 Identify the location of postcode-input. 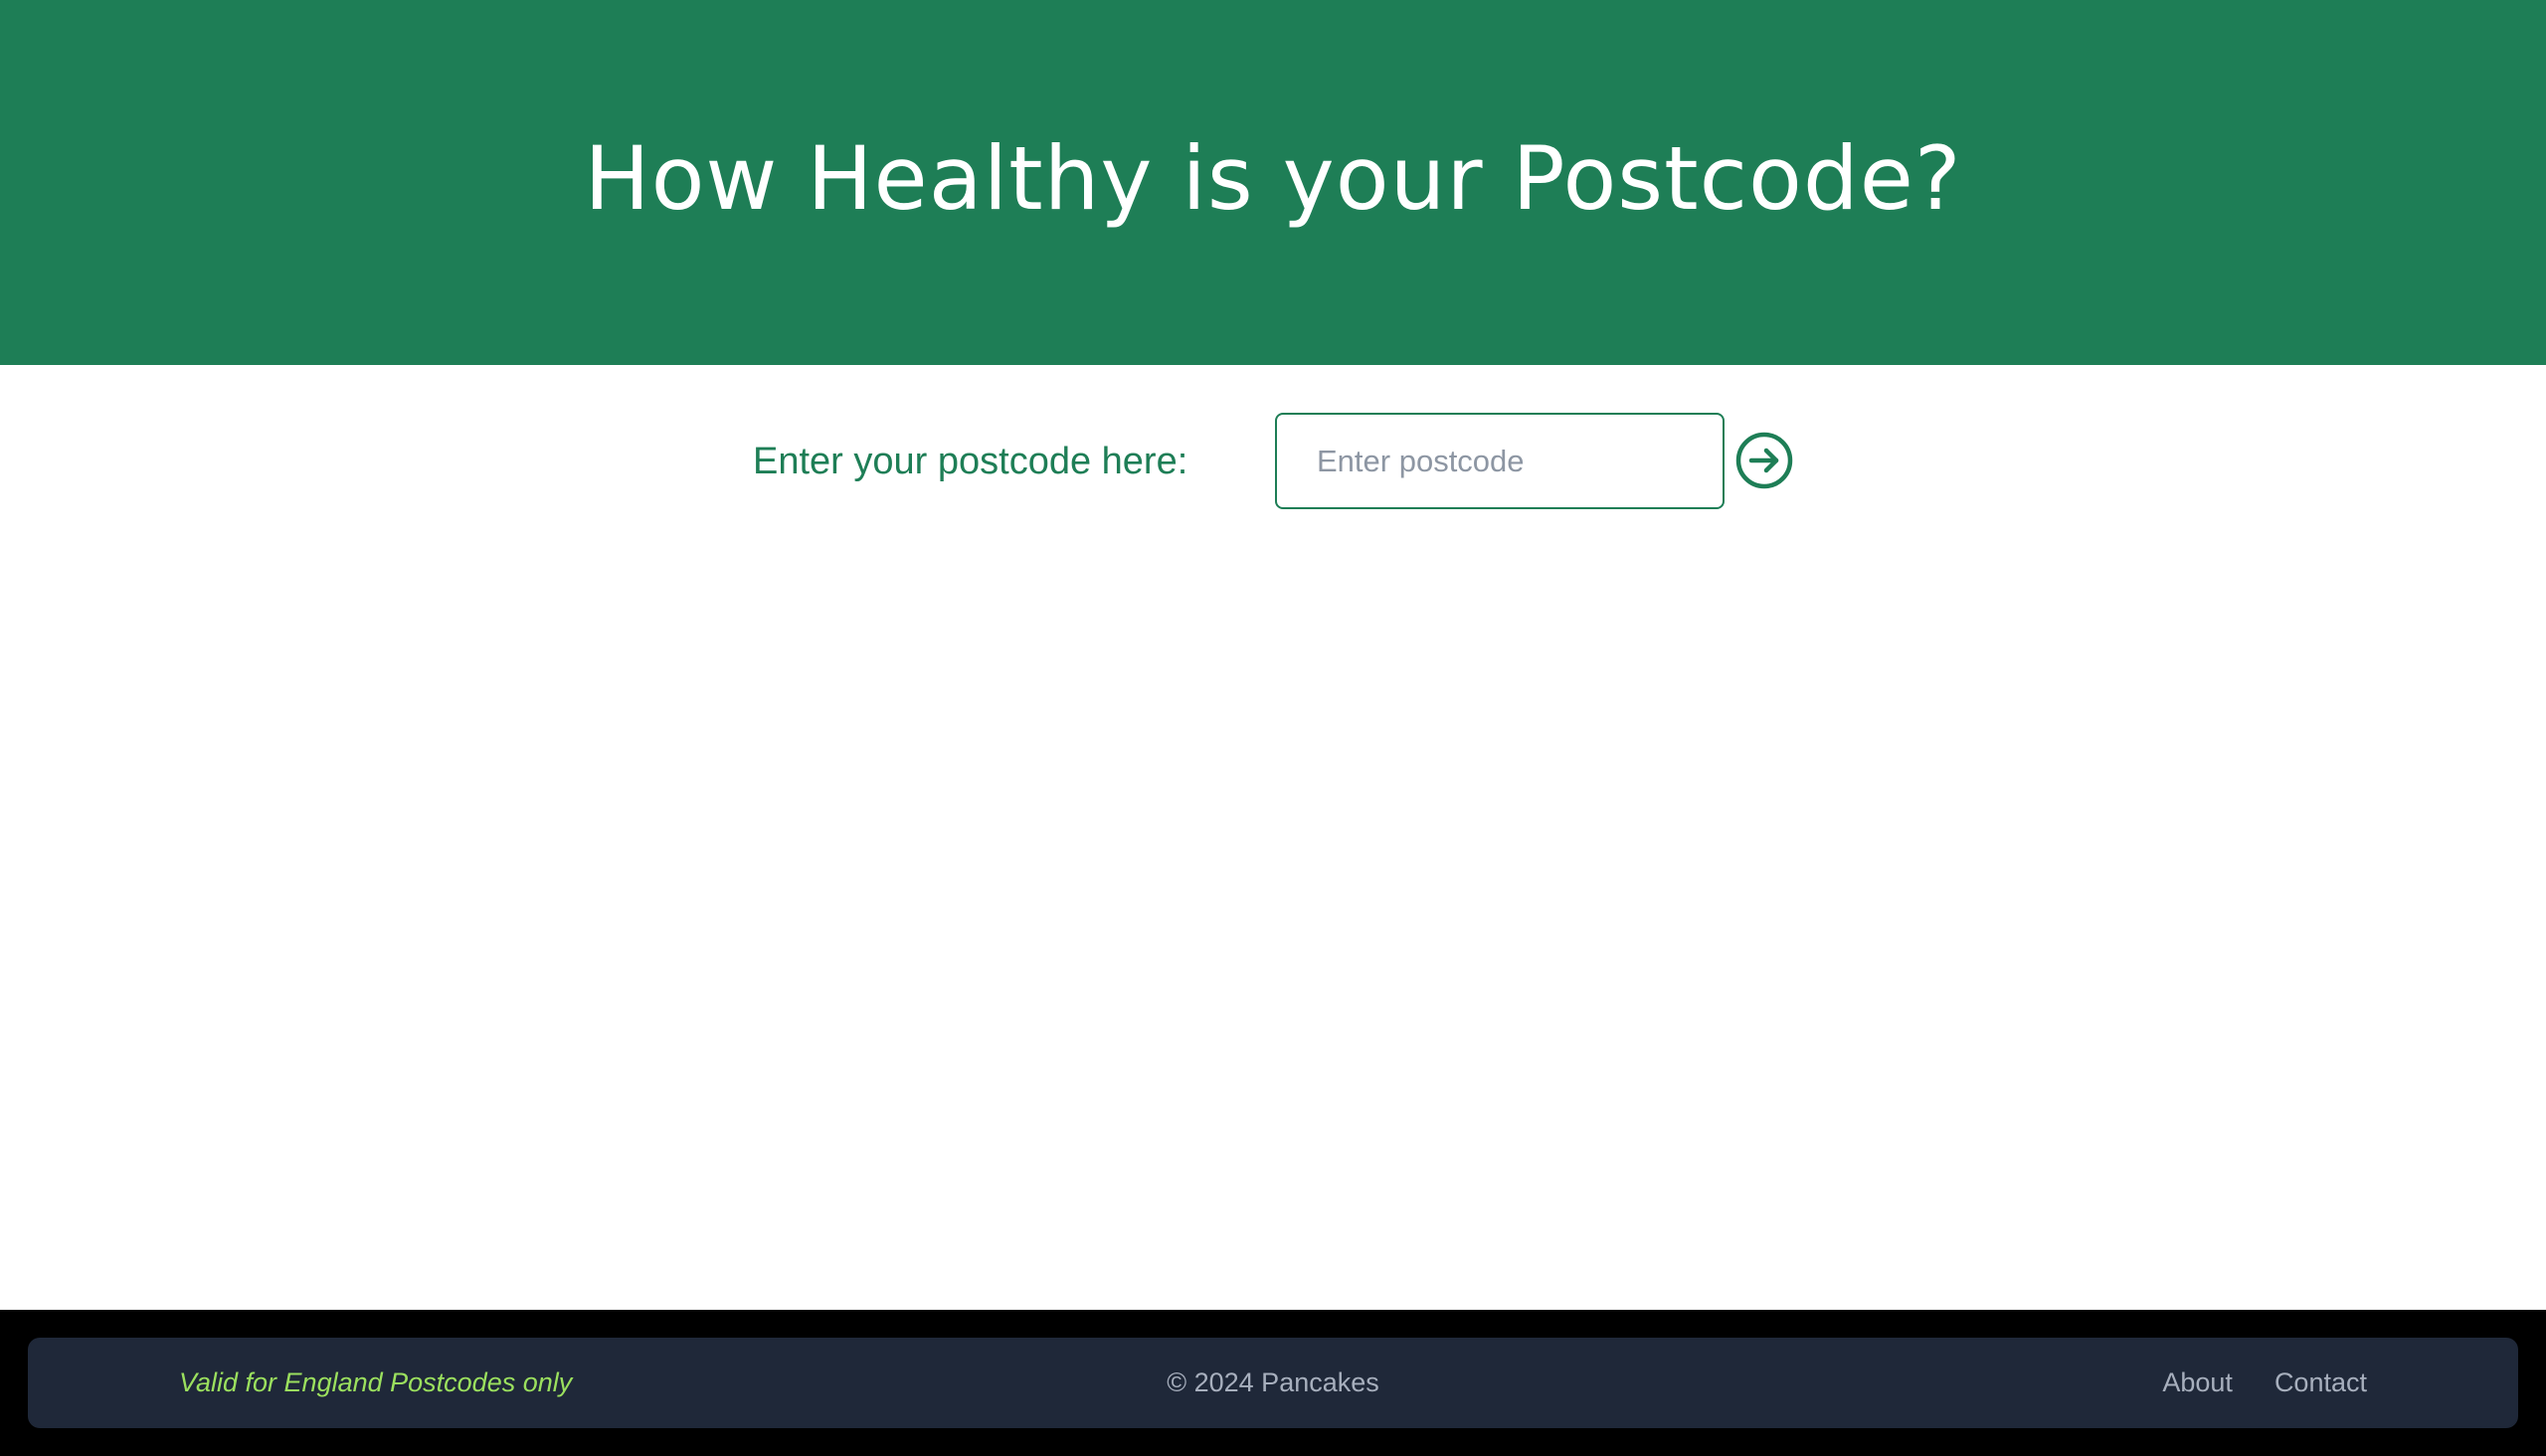
(1500, 461).